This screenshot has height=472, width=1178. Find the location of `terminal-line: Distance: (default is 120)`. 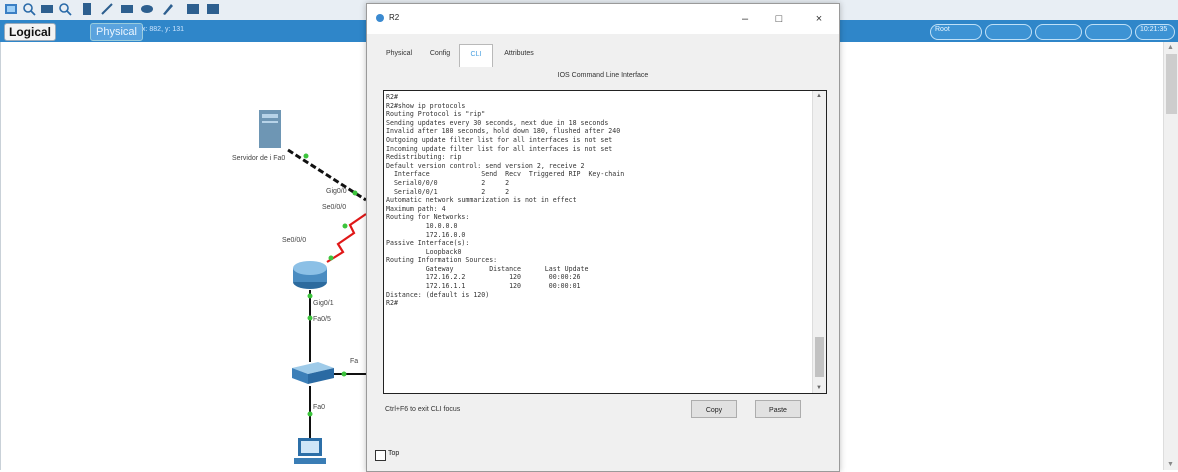

terminal-line: Distance: (default is 120) is located at coordinates (438, 294).